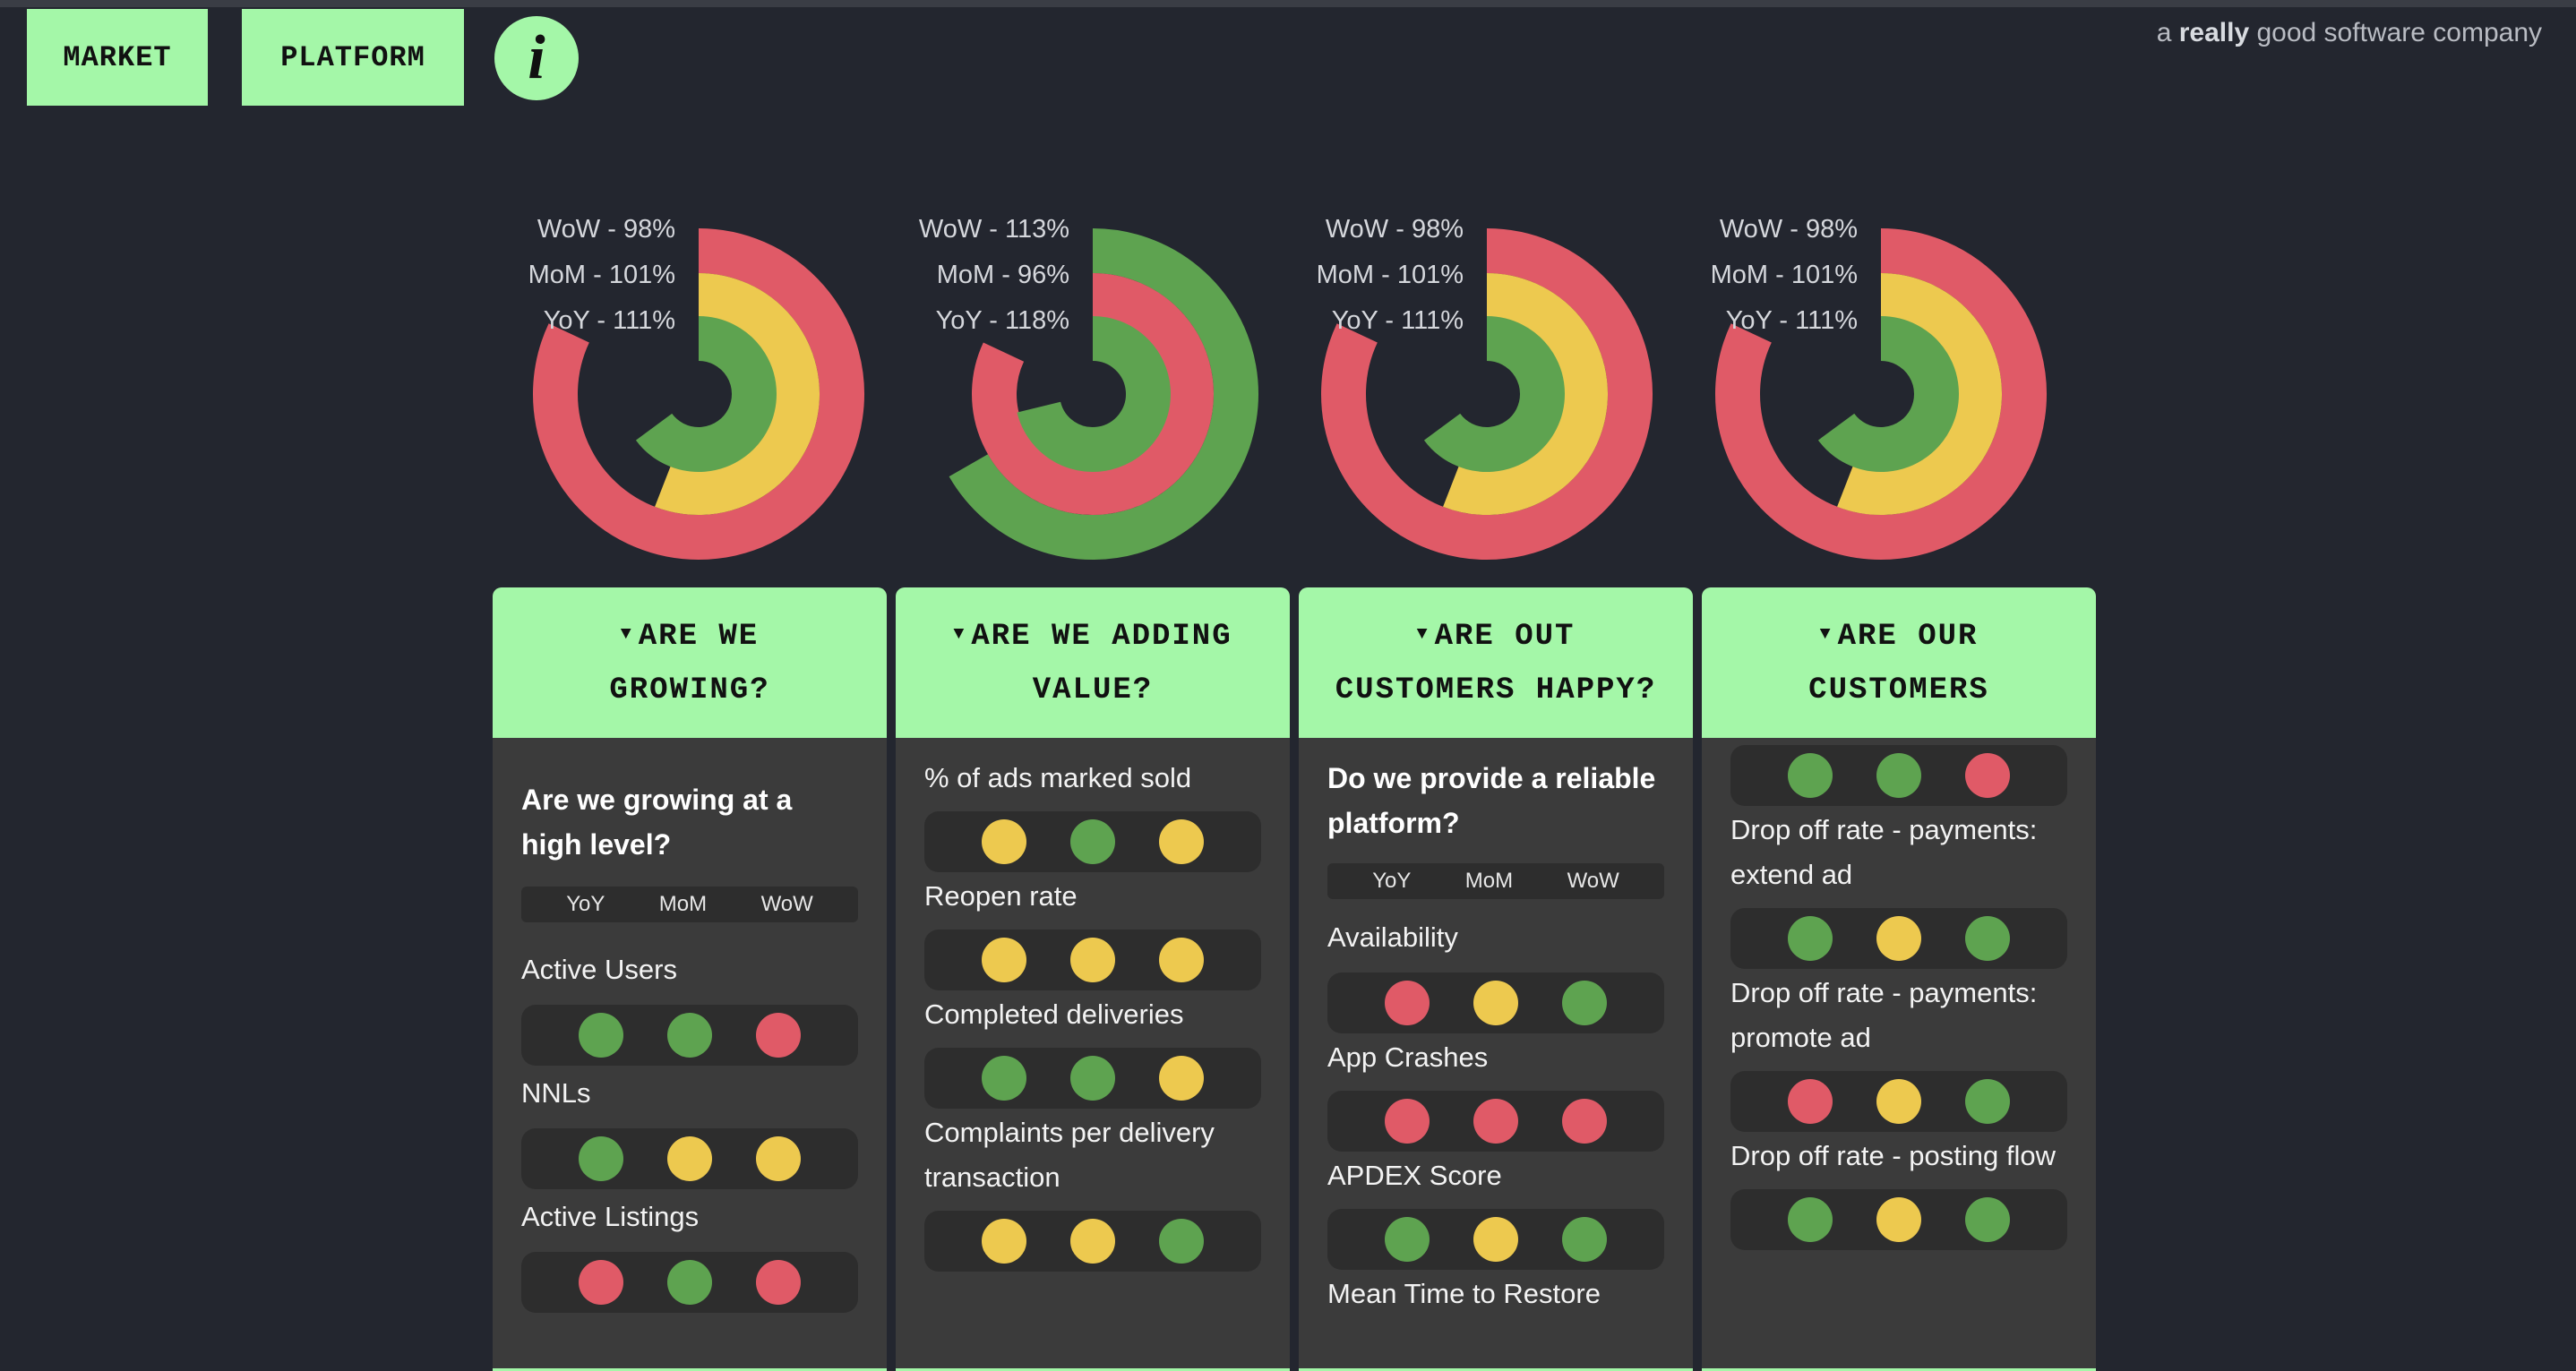 The image size is (2576, 1371). I want to click on radial-label-prefix: WoW -, so click(1762, 230).